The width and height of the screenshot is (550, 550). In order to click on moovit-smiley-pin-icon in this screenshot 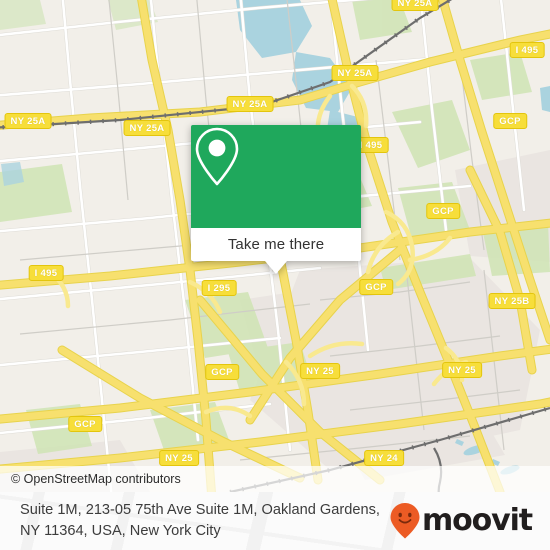, I will do `click(405, 521)`.